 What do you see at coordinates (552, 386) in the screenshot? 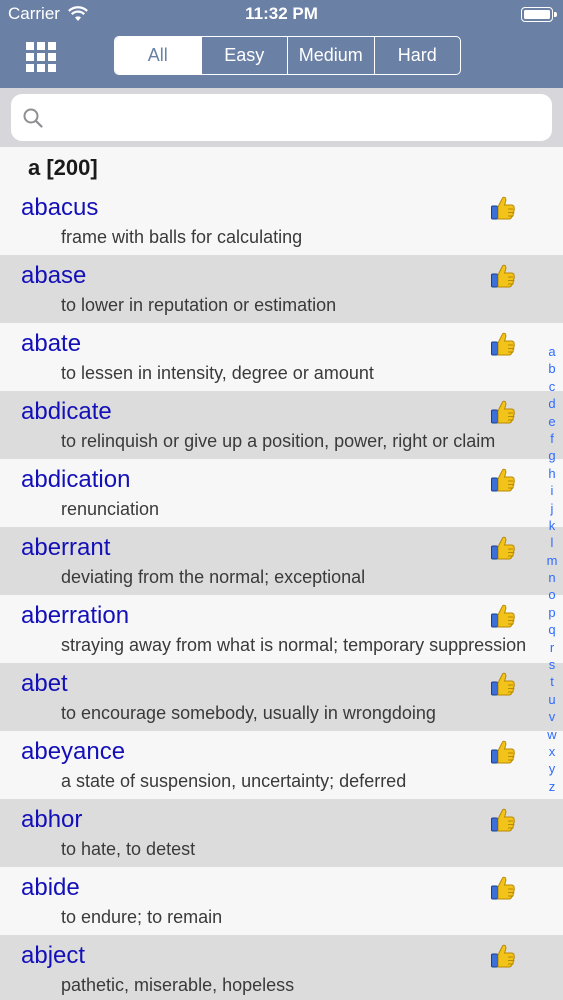
I see `index-letter: c` at bounding box center [552, 386].